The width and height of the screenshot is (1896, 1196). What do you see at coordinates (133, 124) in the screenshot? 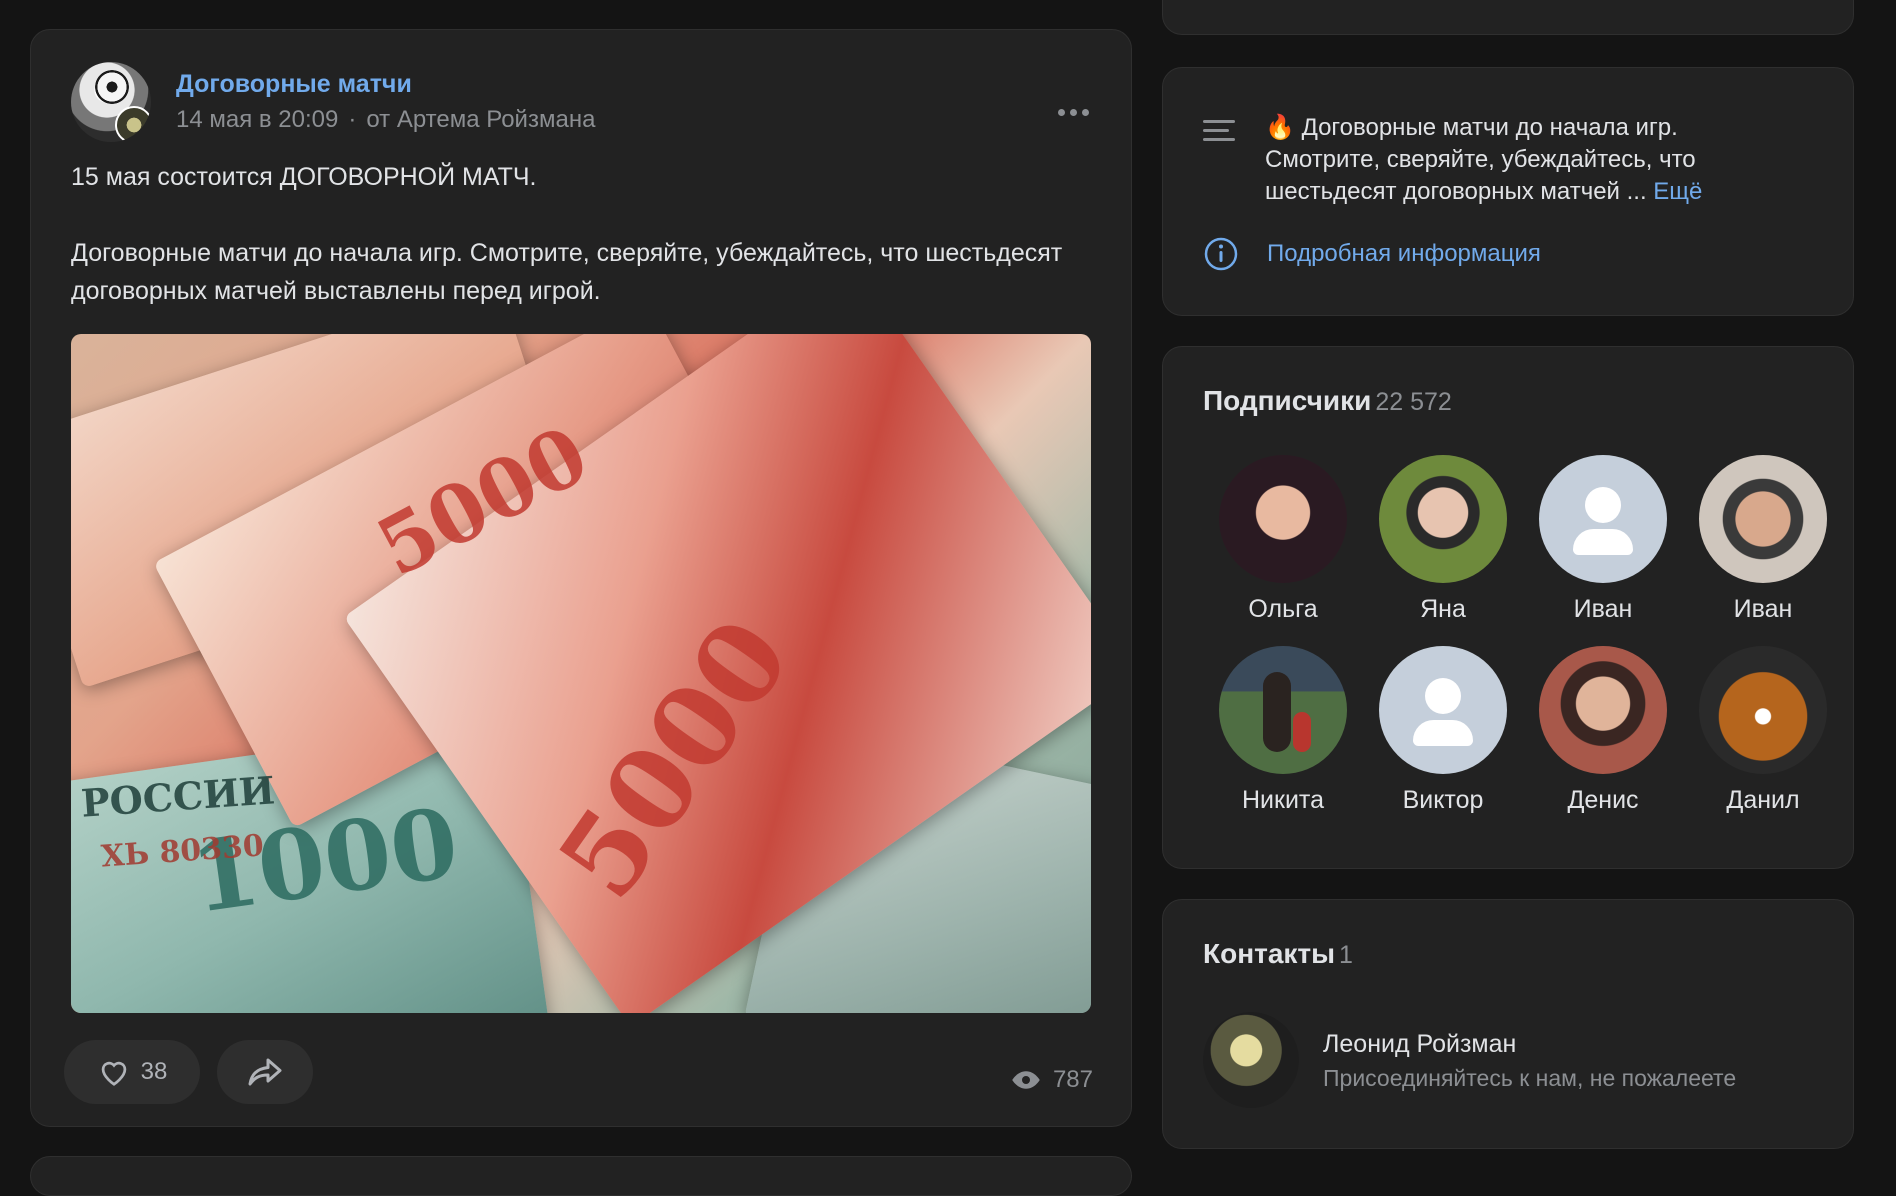
I see `author-badge` at bounding box center [133, 124].